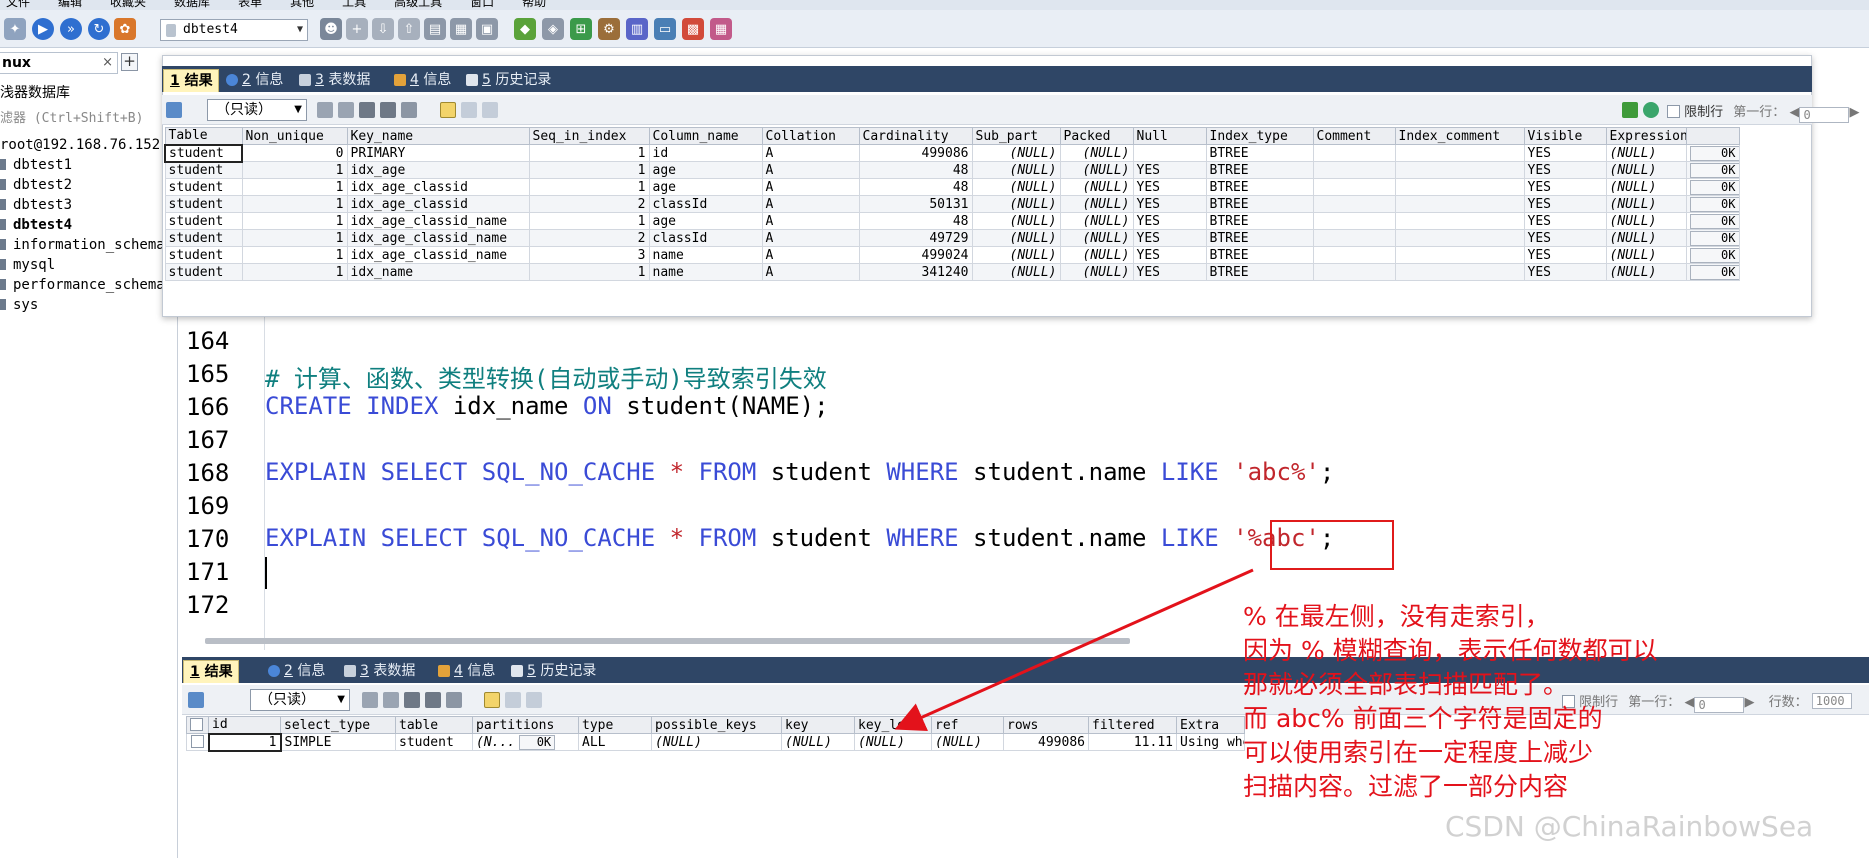 The width and height of the screenshot is (1869, 858). I want to click on column-header: Sub_part, so click(1016, 136).